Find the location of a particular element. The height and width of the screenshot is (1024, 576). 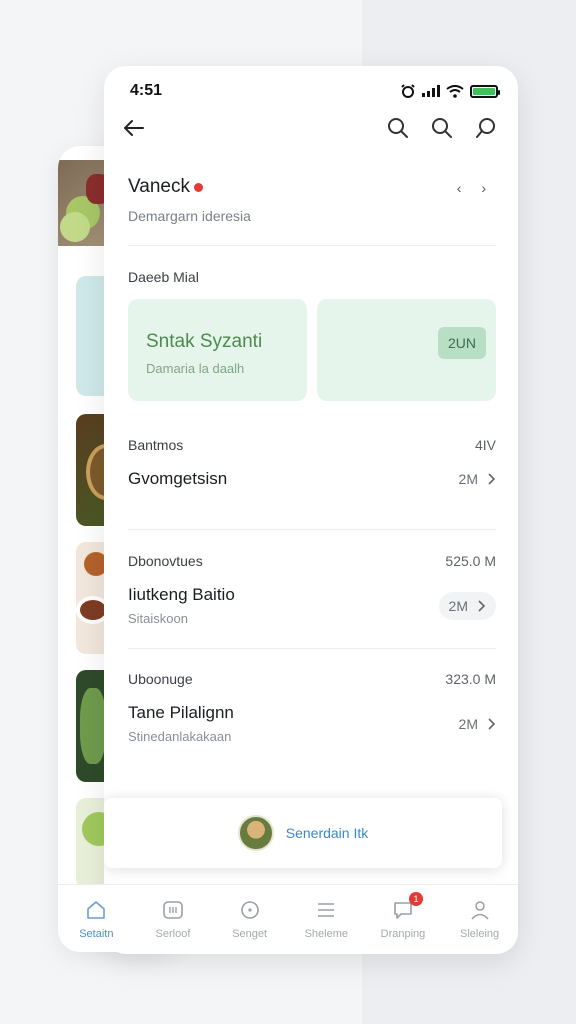

nav-label: Serloof is located at coordinates (173, 933).